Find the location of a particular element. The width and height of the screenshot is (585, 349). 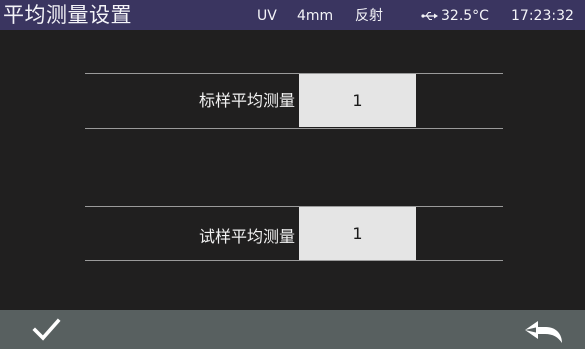

clock-time: 17:23:32 is located at coordinates (542, 16).